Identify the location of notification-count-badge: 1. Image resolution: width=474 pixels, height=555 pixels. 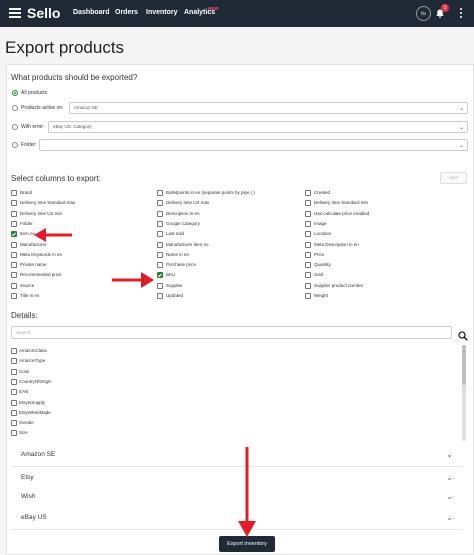
(445, 8).